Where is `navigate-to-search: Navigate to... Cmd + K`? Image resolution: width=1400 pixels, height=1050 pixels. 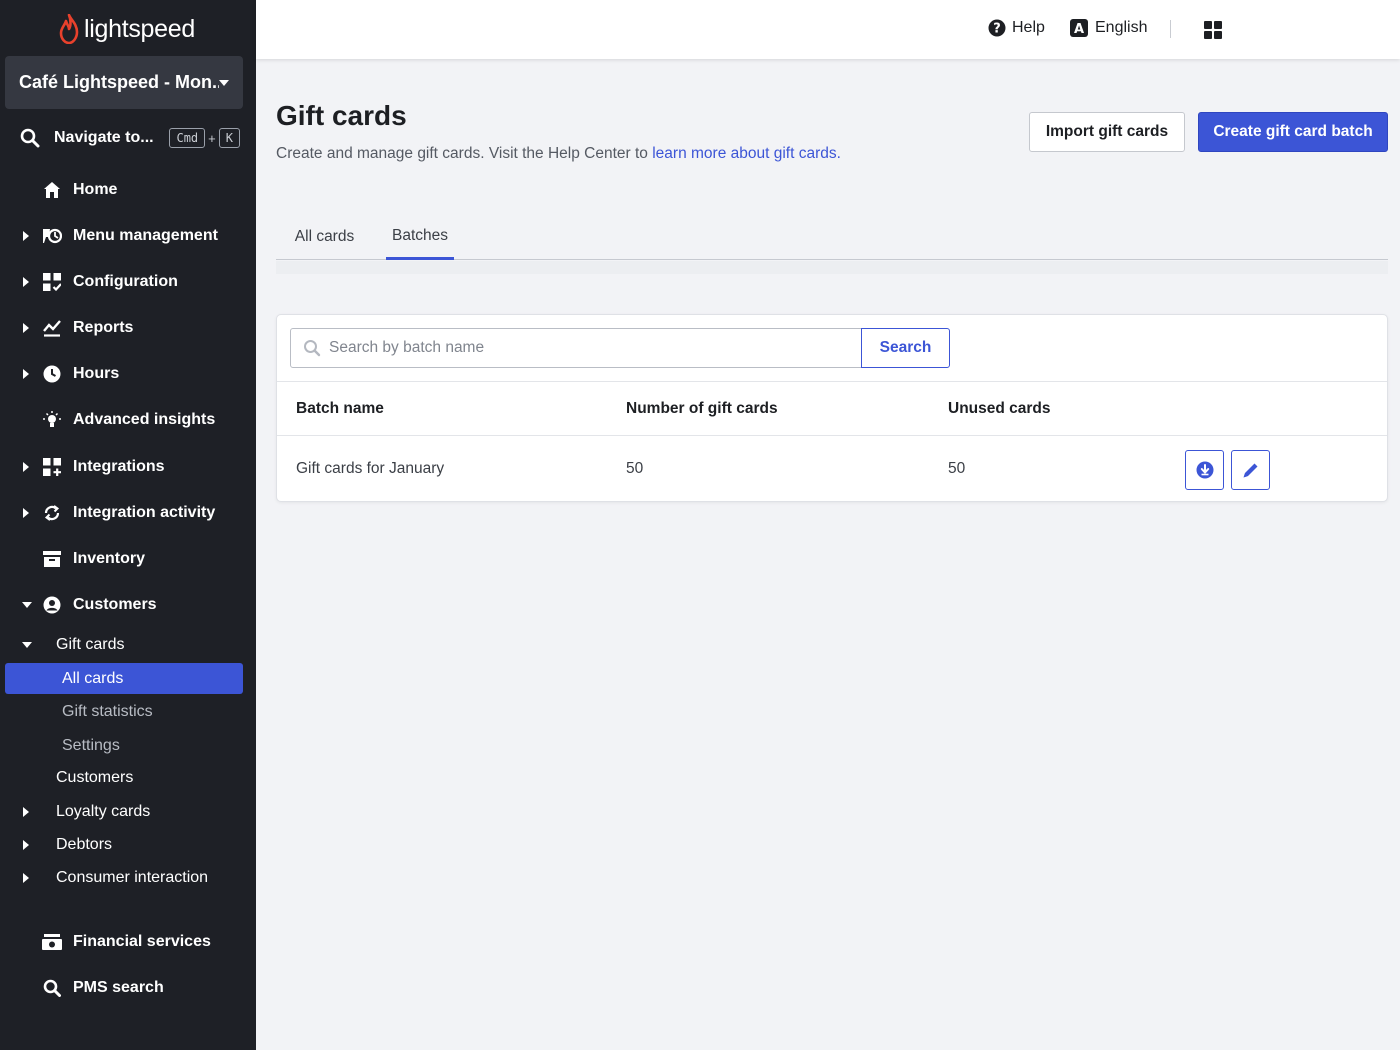
navigate-to-search: Navigate to... Cmd + K is located at coordinates (130, 138).